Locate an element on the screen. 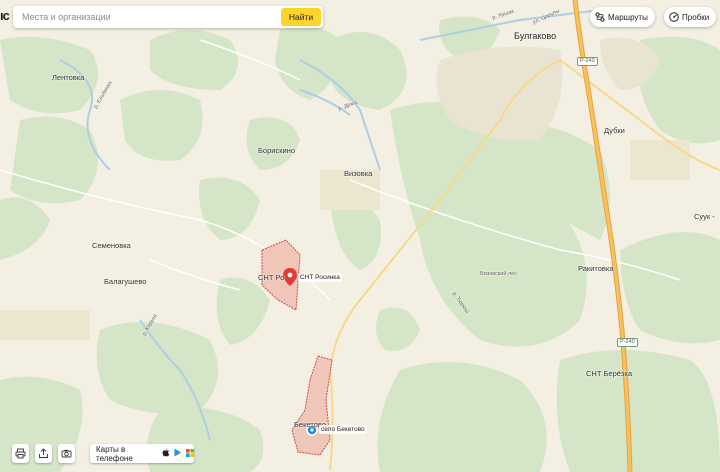 This screenshot has width=720, height=472. apple-icon is located at coordinates (166, 453).